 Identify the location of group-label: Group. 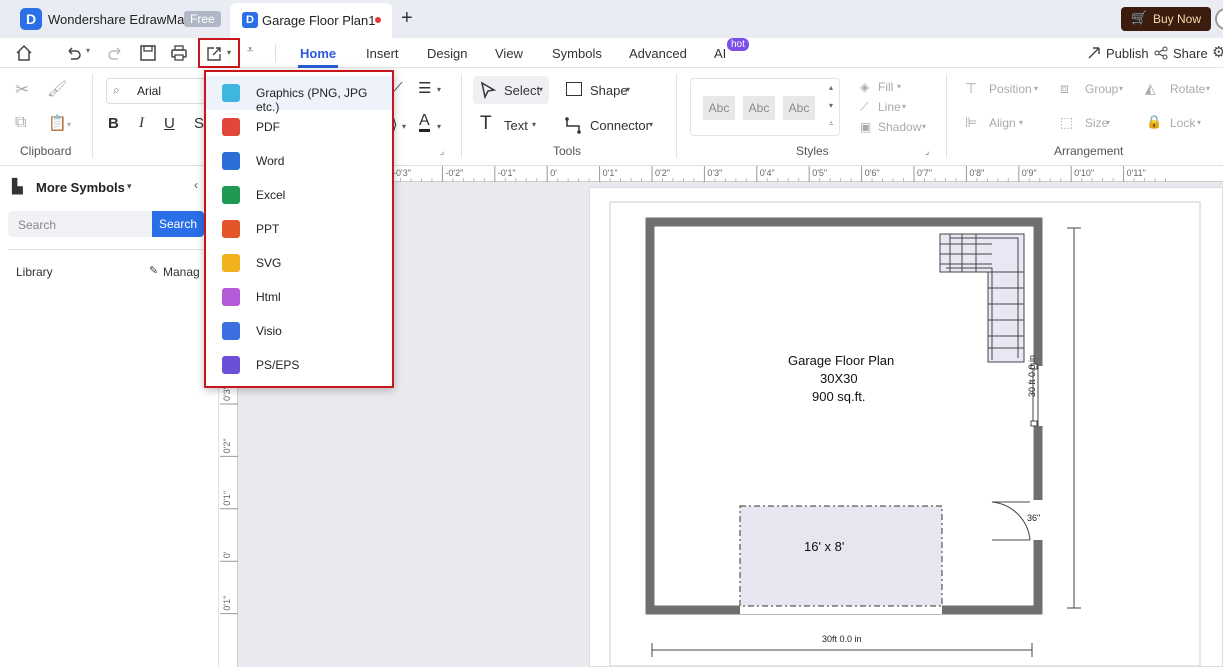
(1101, 89).